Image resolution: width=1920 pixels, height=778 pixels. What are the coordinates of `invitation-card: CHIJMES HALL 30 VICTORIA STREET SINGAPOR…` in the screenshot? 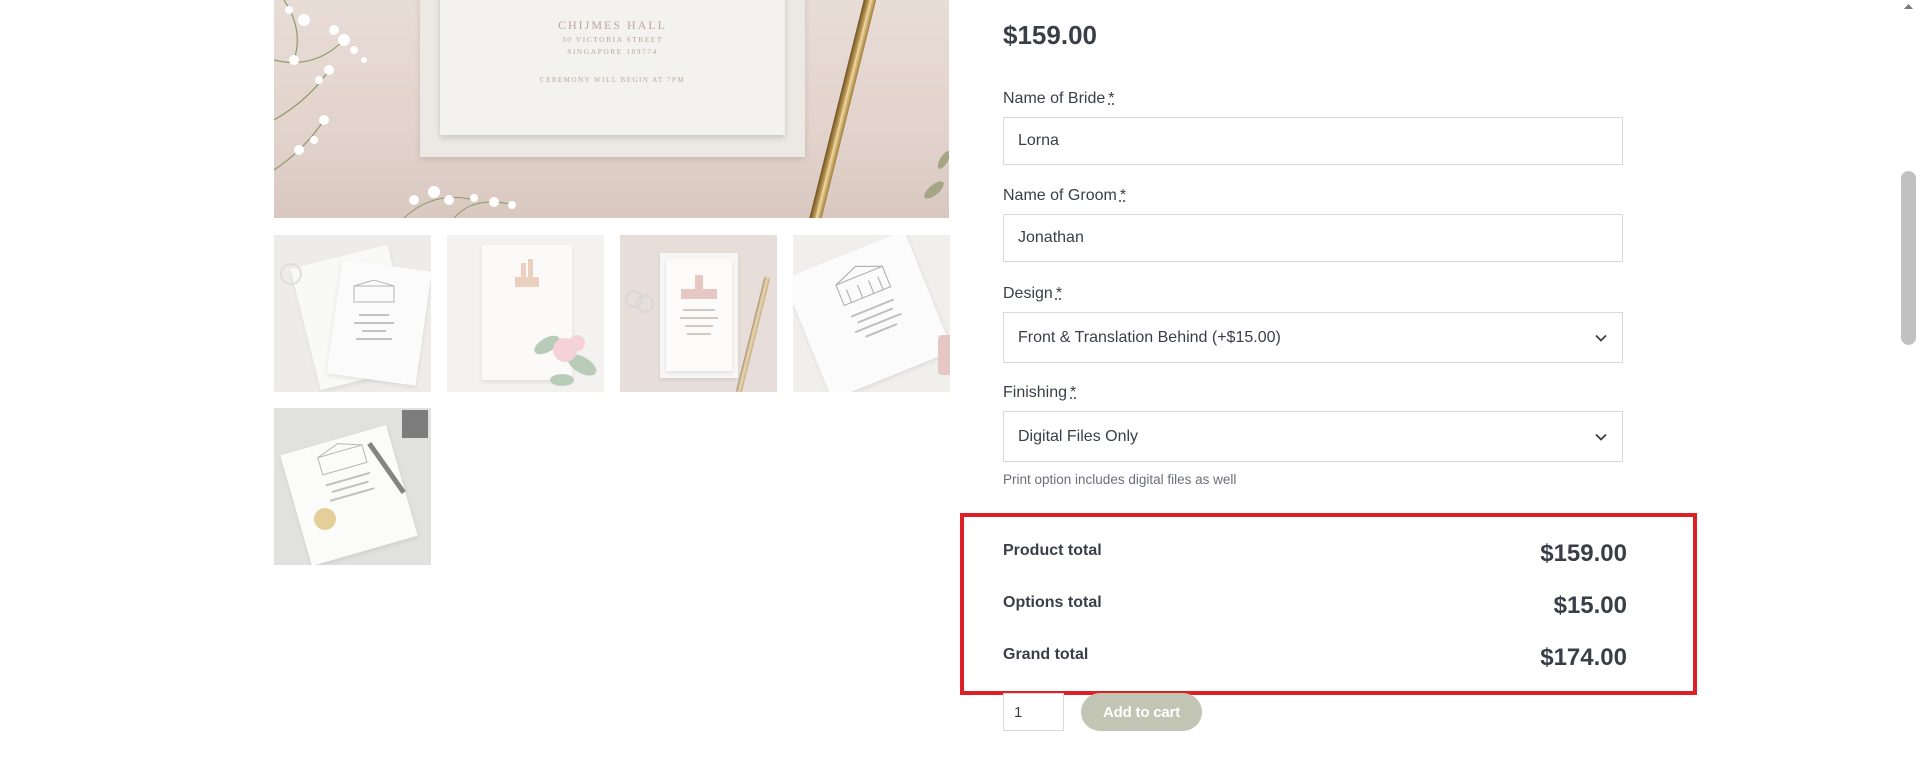 It's located at (612, 67).